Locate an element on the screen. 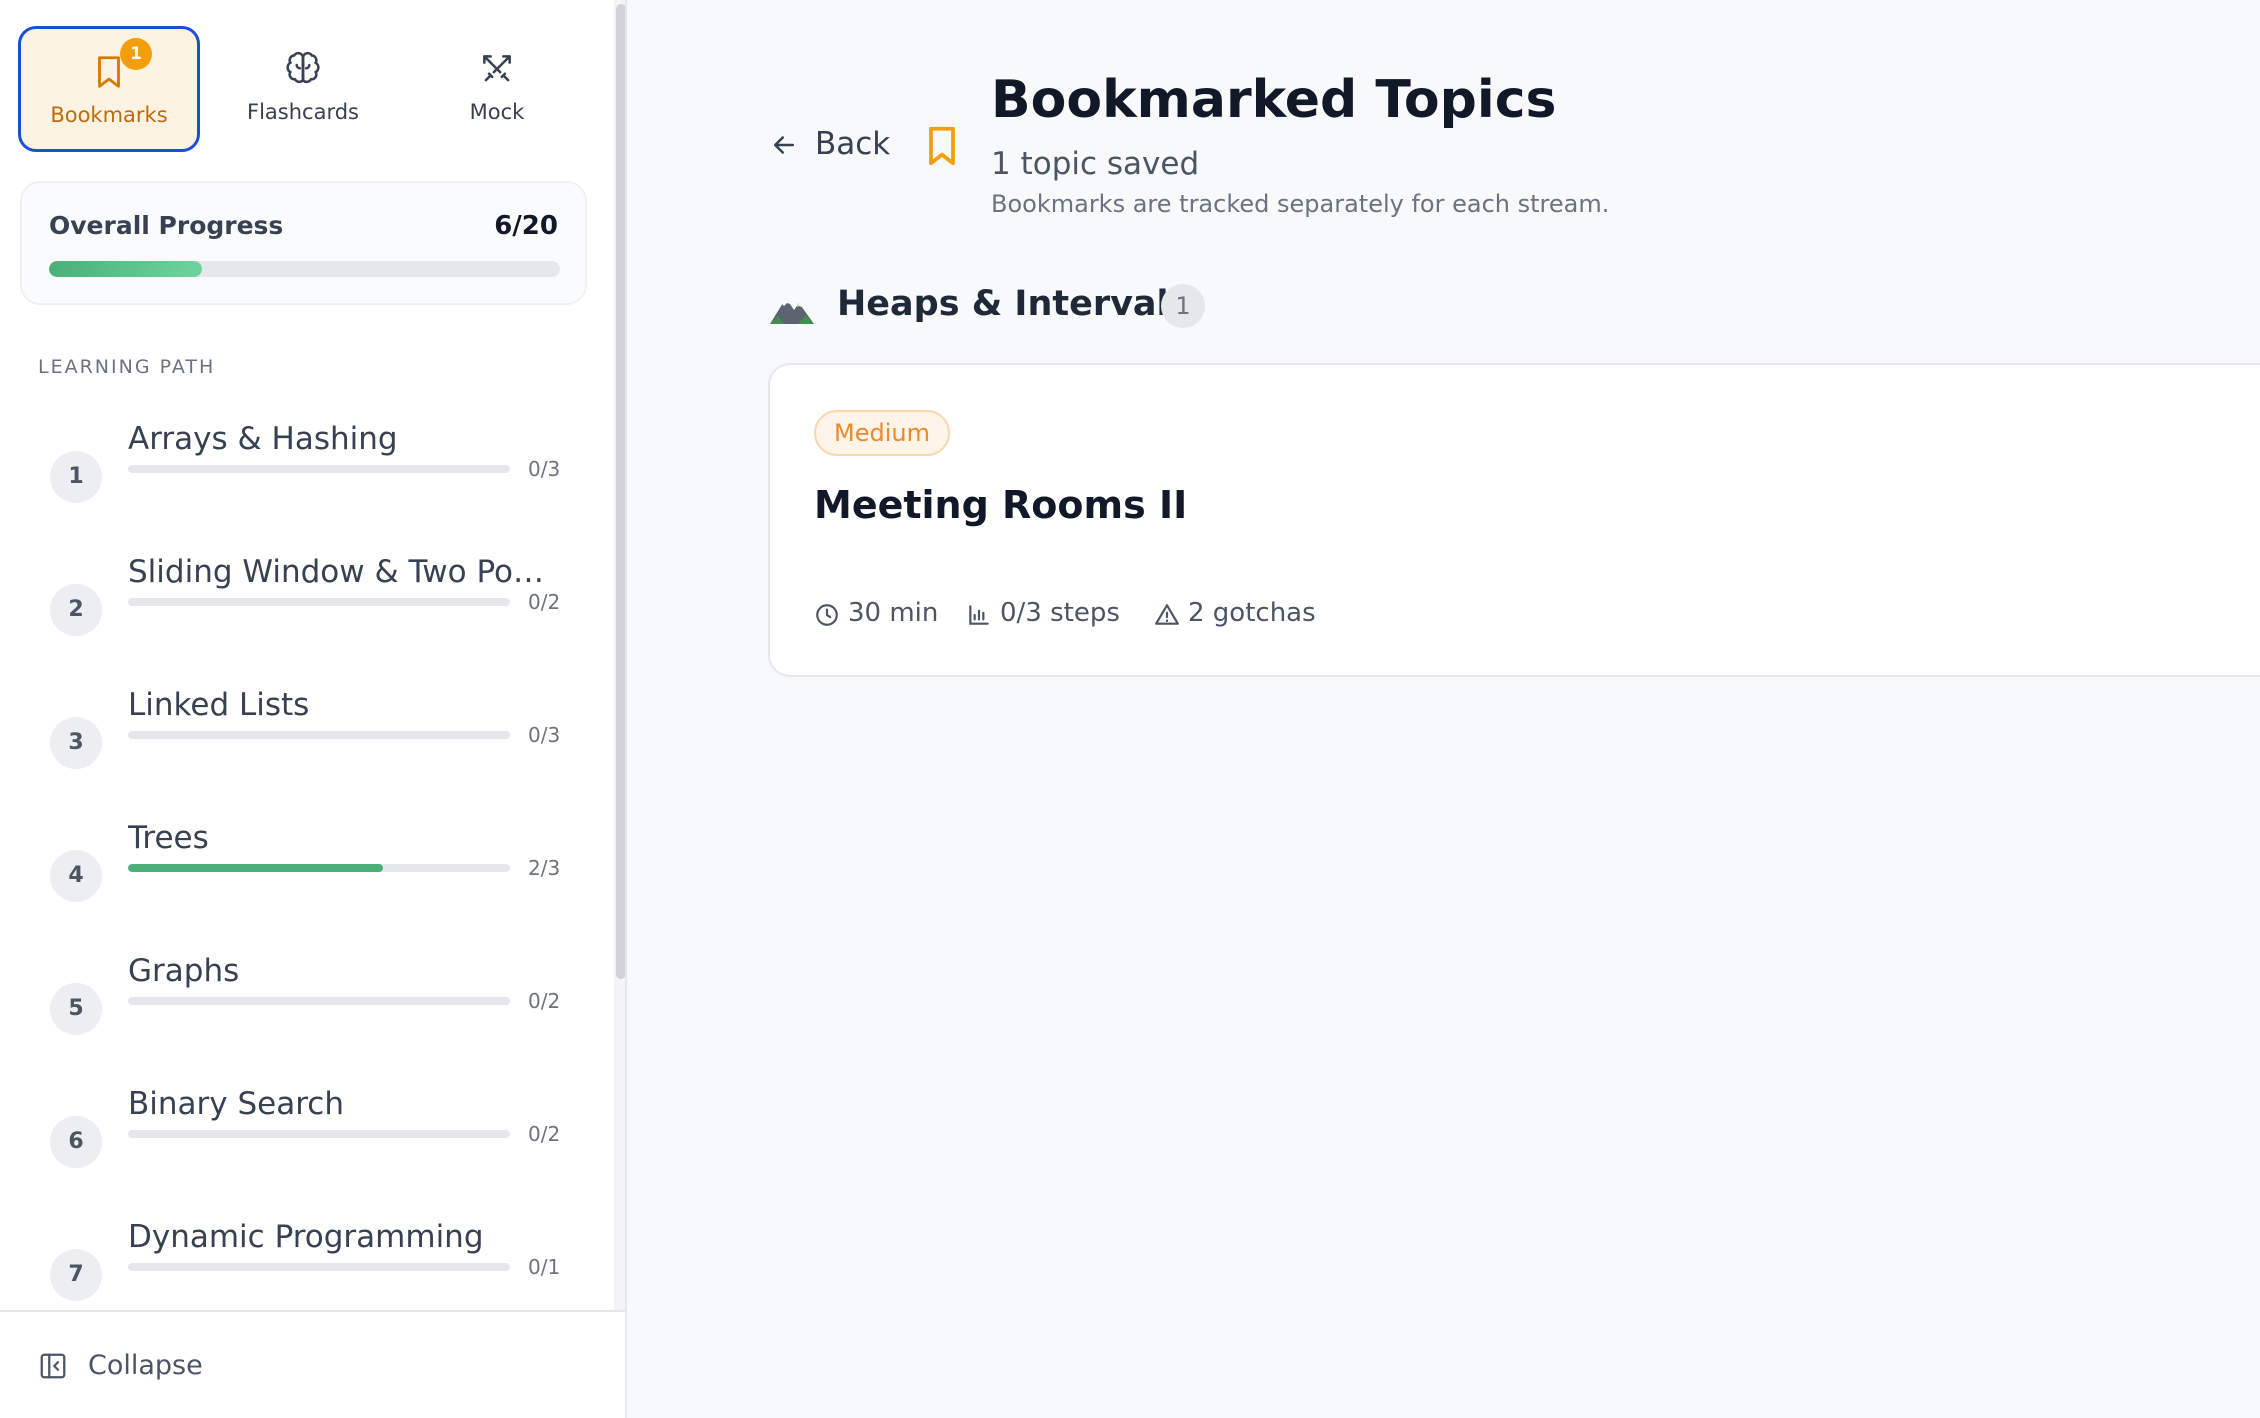  topic-gotchas: 2 gotchas is located at coordinates (1244, 615).